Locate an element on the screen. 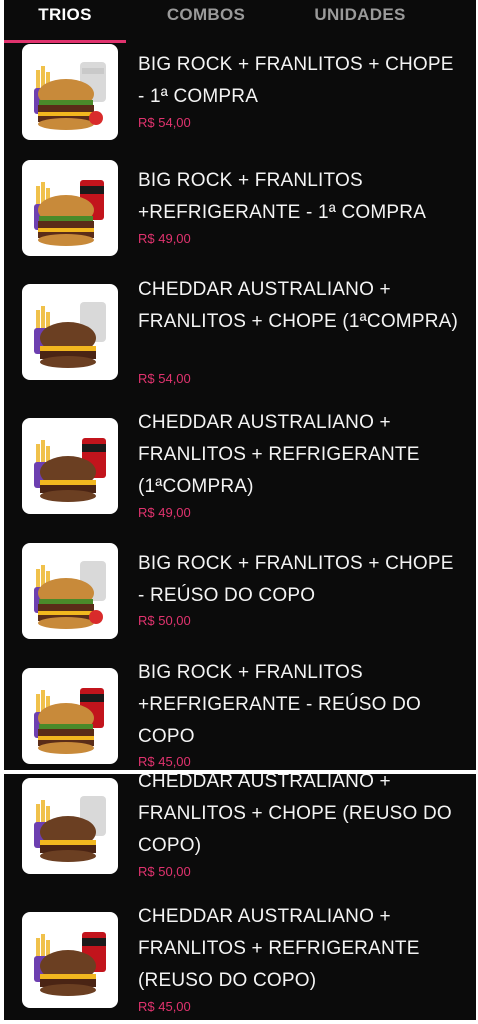  active-tab-indicator is located at coordinates (65, 41).